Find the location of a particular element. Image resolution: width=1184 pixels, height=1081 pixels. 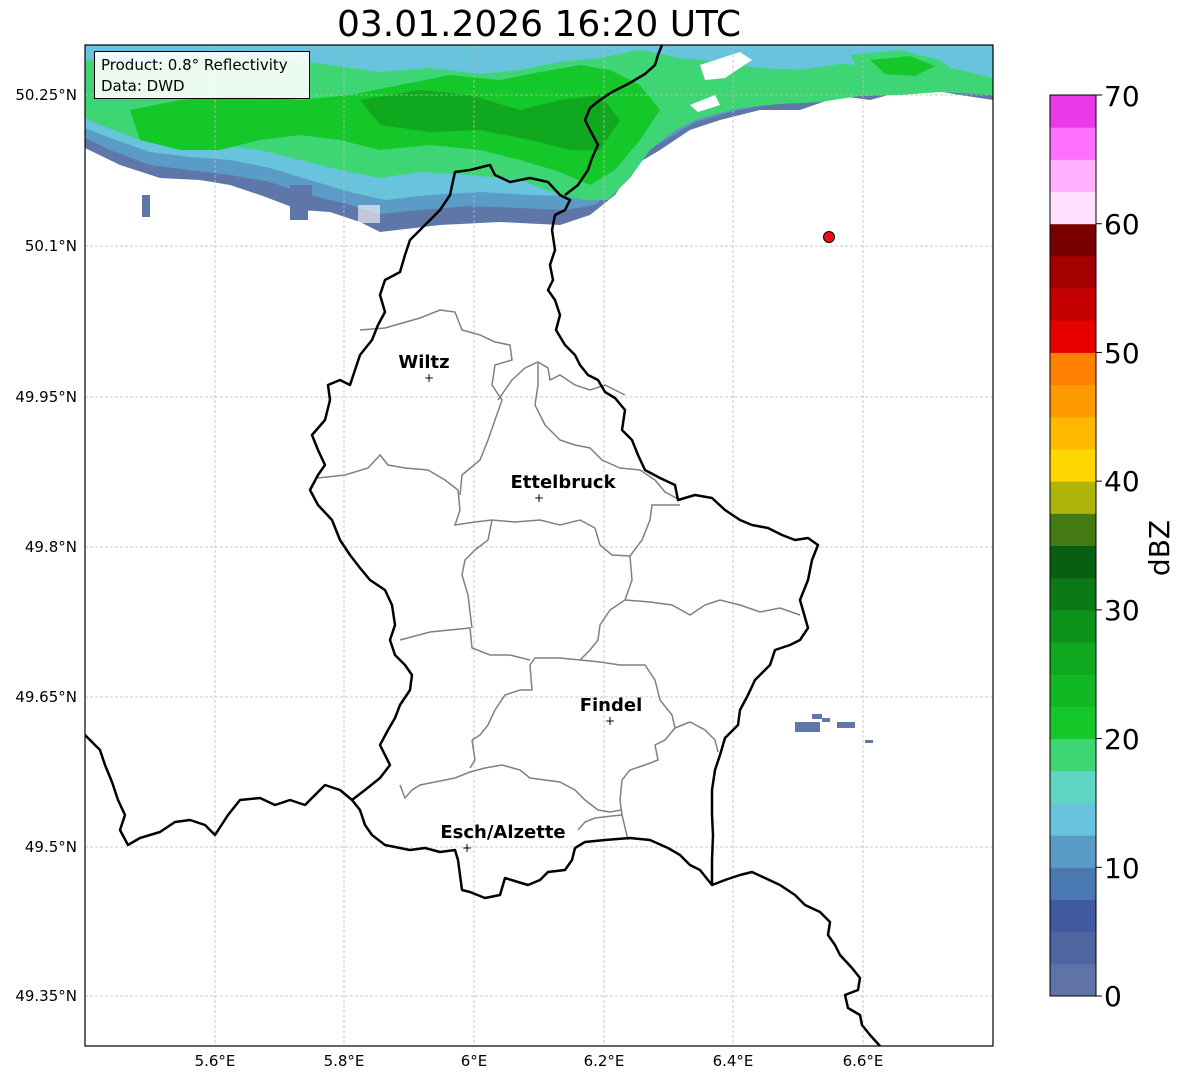

lon-tick-label: 6.6°E is located at coordinates (863, 1061).